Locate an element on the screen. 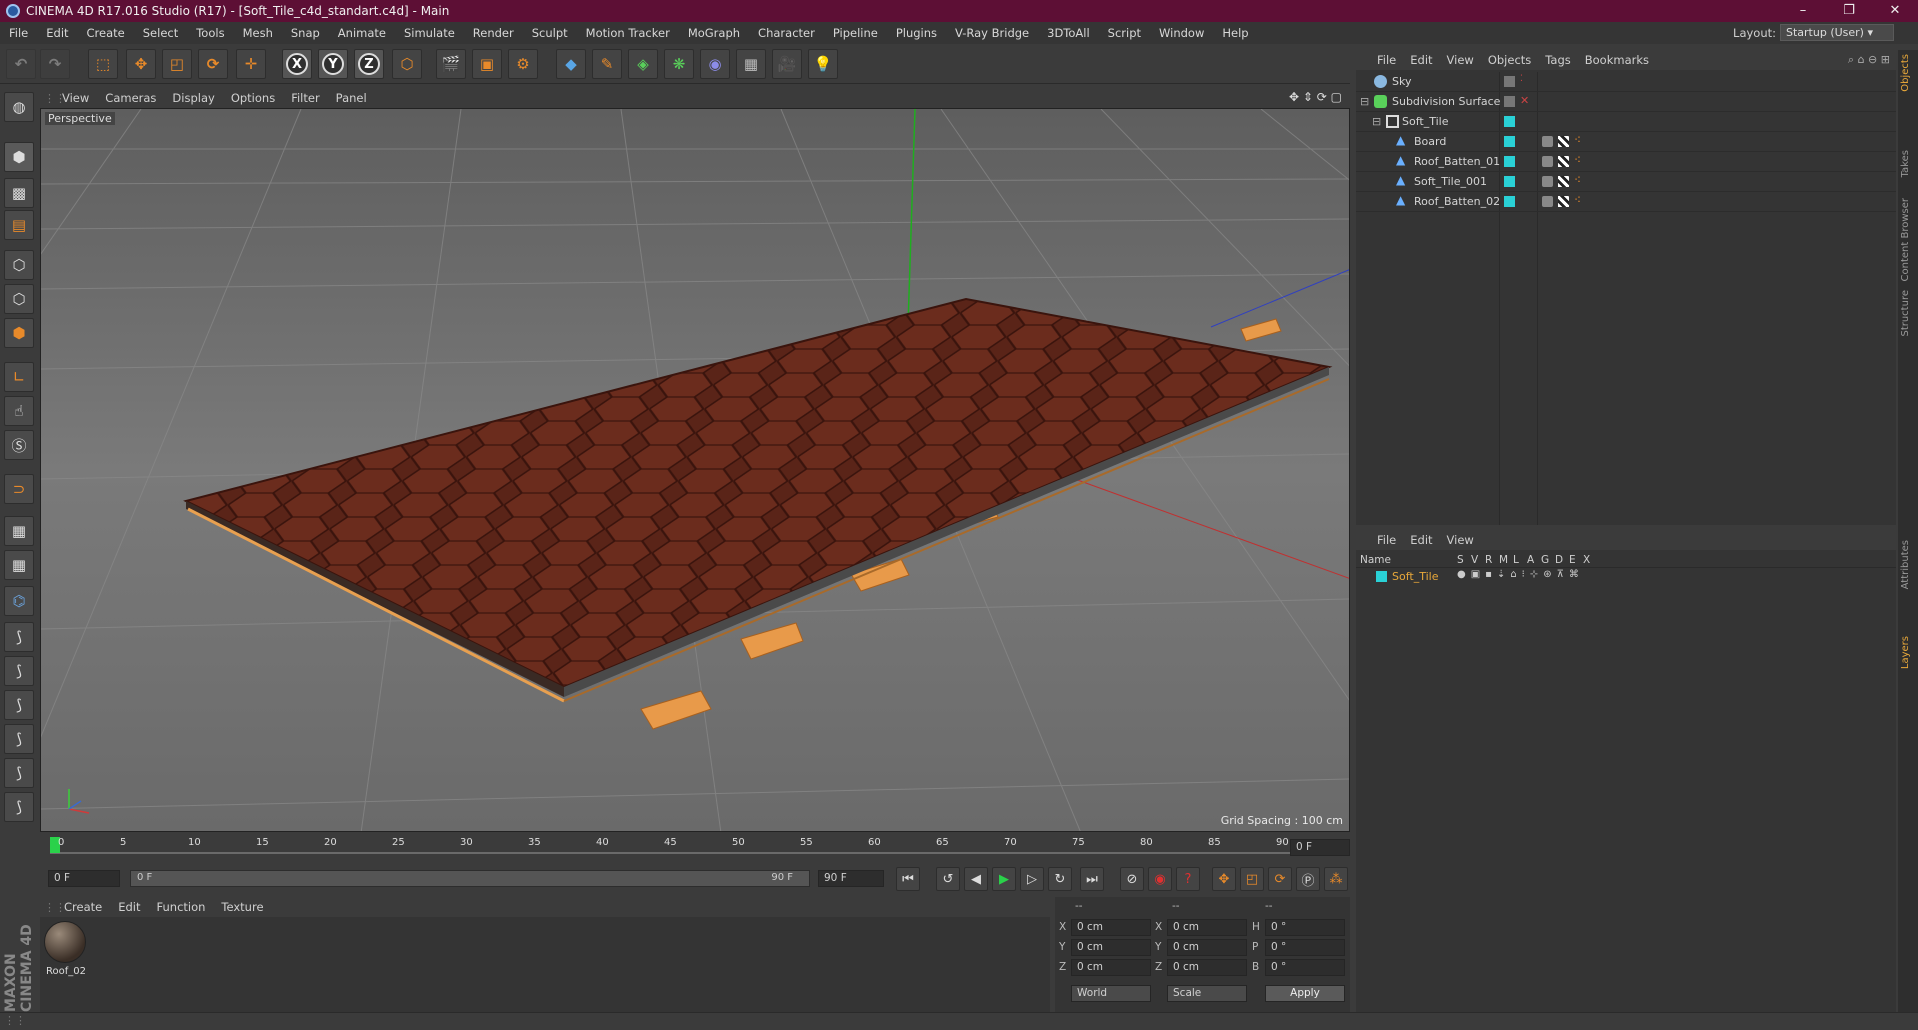 This screenshot has width=1918, height=1030. move-tool-icon: ✥ is located at coordinates (141, 64).